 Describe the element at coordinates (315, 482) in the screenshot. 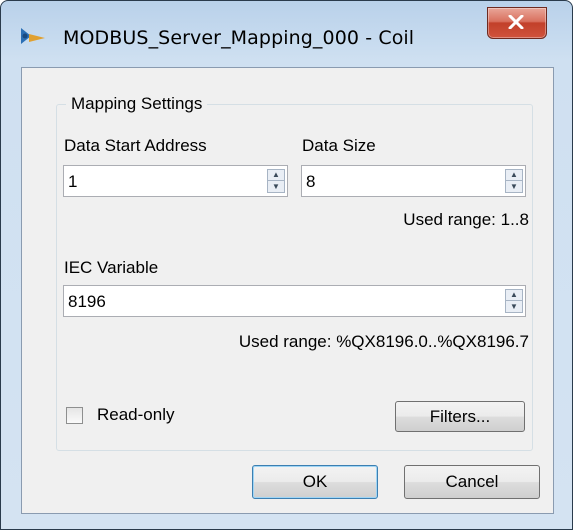

I see `ok-button: OK` at that location.